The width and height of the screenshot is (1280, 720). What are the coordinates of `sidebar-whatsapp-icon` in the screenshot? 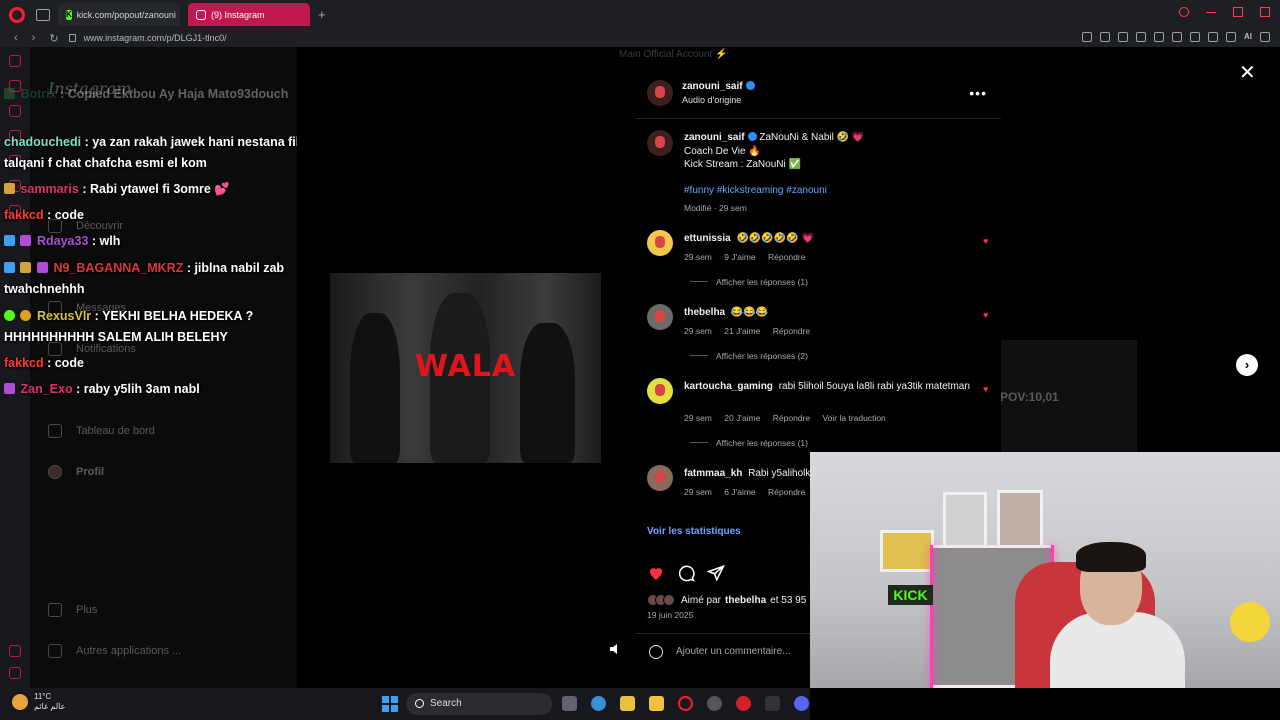 It's located at (15, 111).